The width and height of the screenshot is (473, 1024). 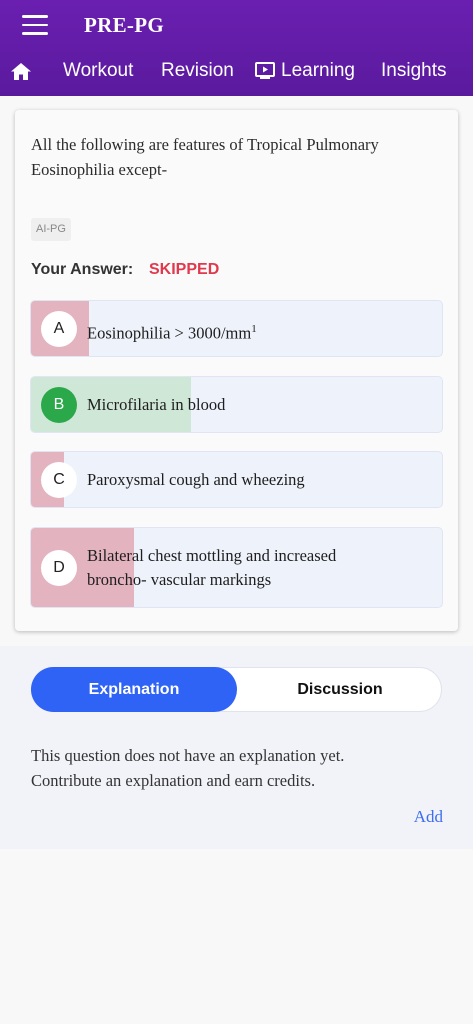 I want to click on option-a: A Eosinophilia > 3000/mm1, so click(x=236, y=328).